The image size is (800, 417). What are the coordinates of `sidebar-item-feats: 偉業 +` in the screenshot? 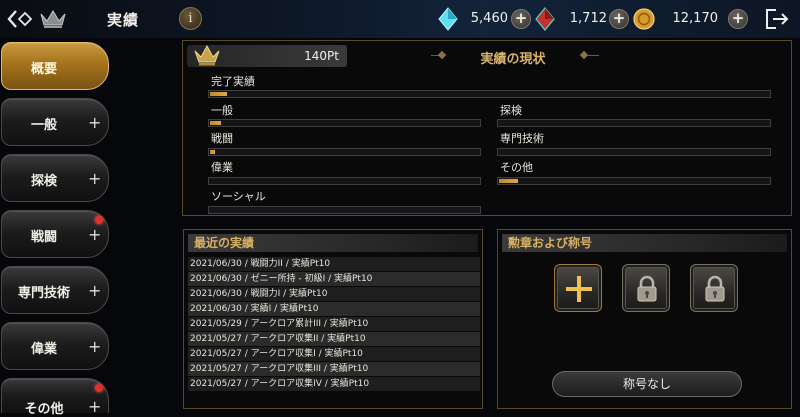 It's located at (55, 346).